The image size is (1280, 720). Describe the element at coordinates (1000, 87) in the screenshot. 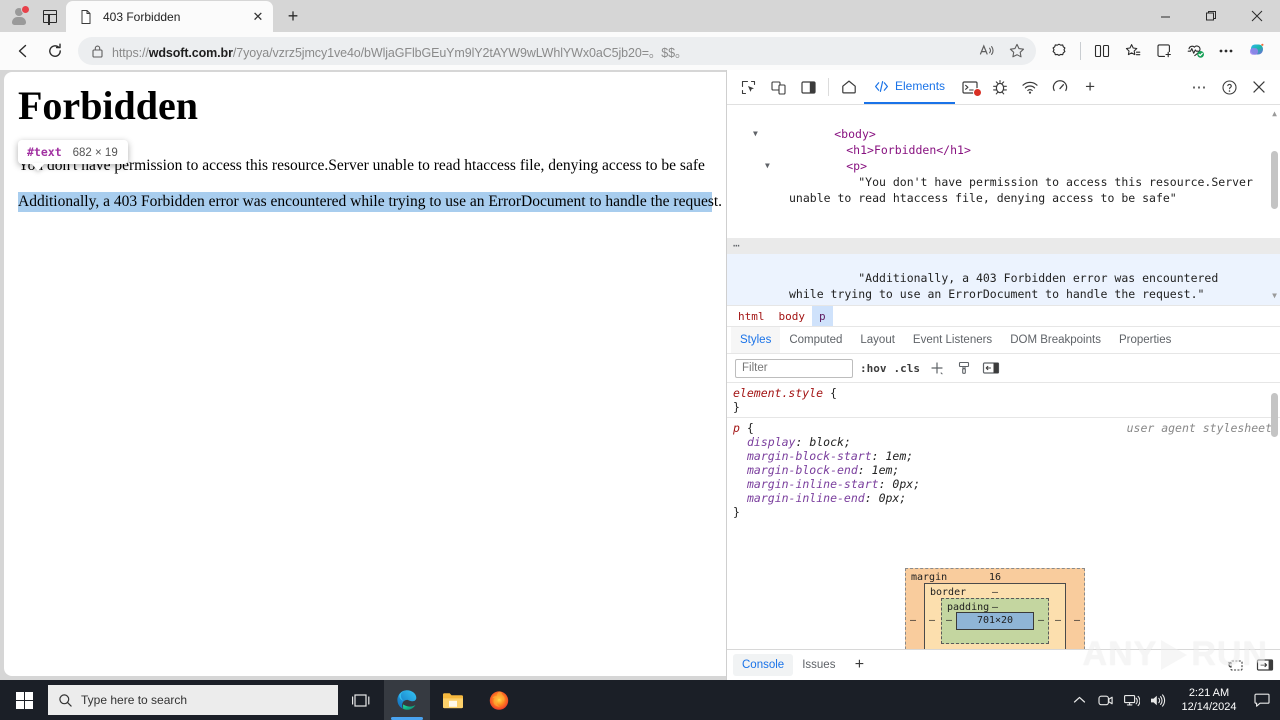

I see `tab-sources-bug-icon` at that location.